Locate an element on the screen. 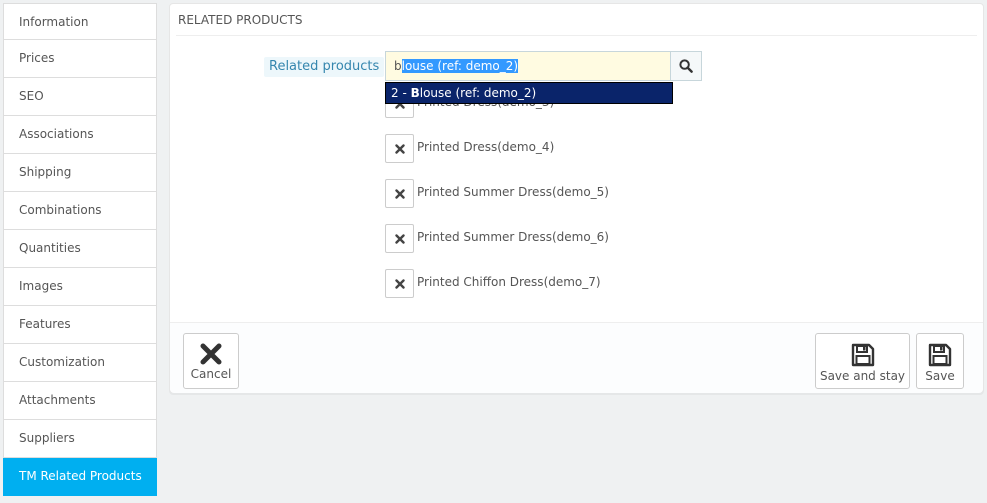 The width and height of the screenshot is (987, 503). panel-footer: Cancel Save and stay Save is located at coordinates (576, 357).